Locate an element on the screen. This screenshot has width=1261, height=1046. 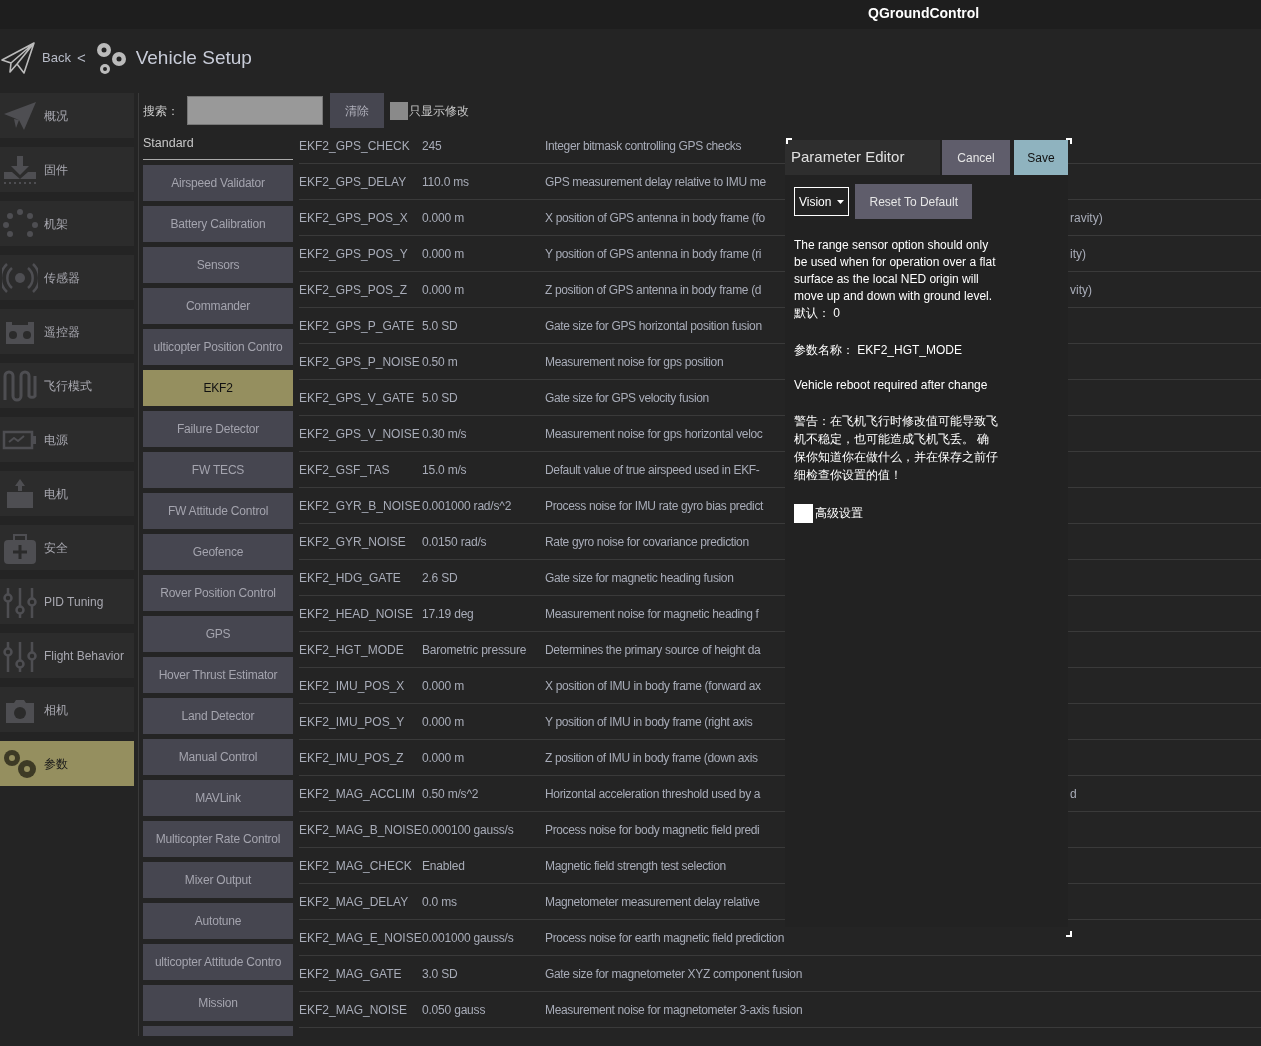
group-button: FW Attitude Control is located at coordinates (218, 511).